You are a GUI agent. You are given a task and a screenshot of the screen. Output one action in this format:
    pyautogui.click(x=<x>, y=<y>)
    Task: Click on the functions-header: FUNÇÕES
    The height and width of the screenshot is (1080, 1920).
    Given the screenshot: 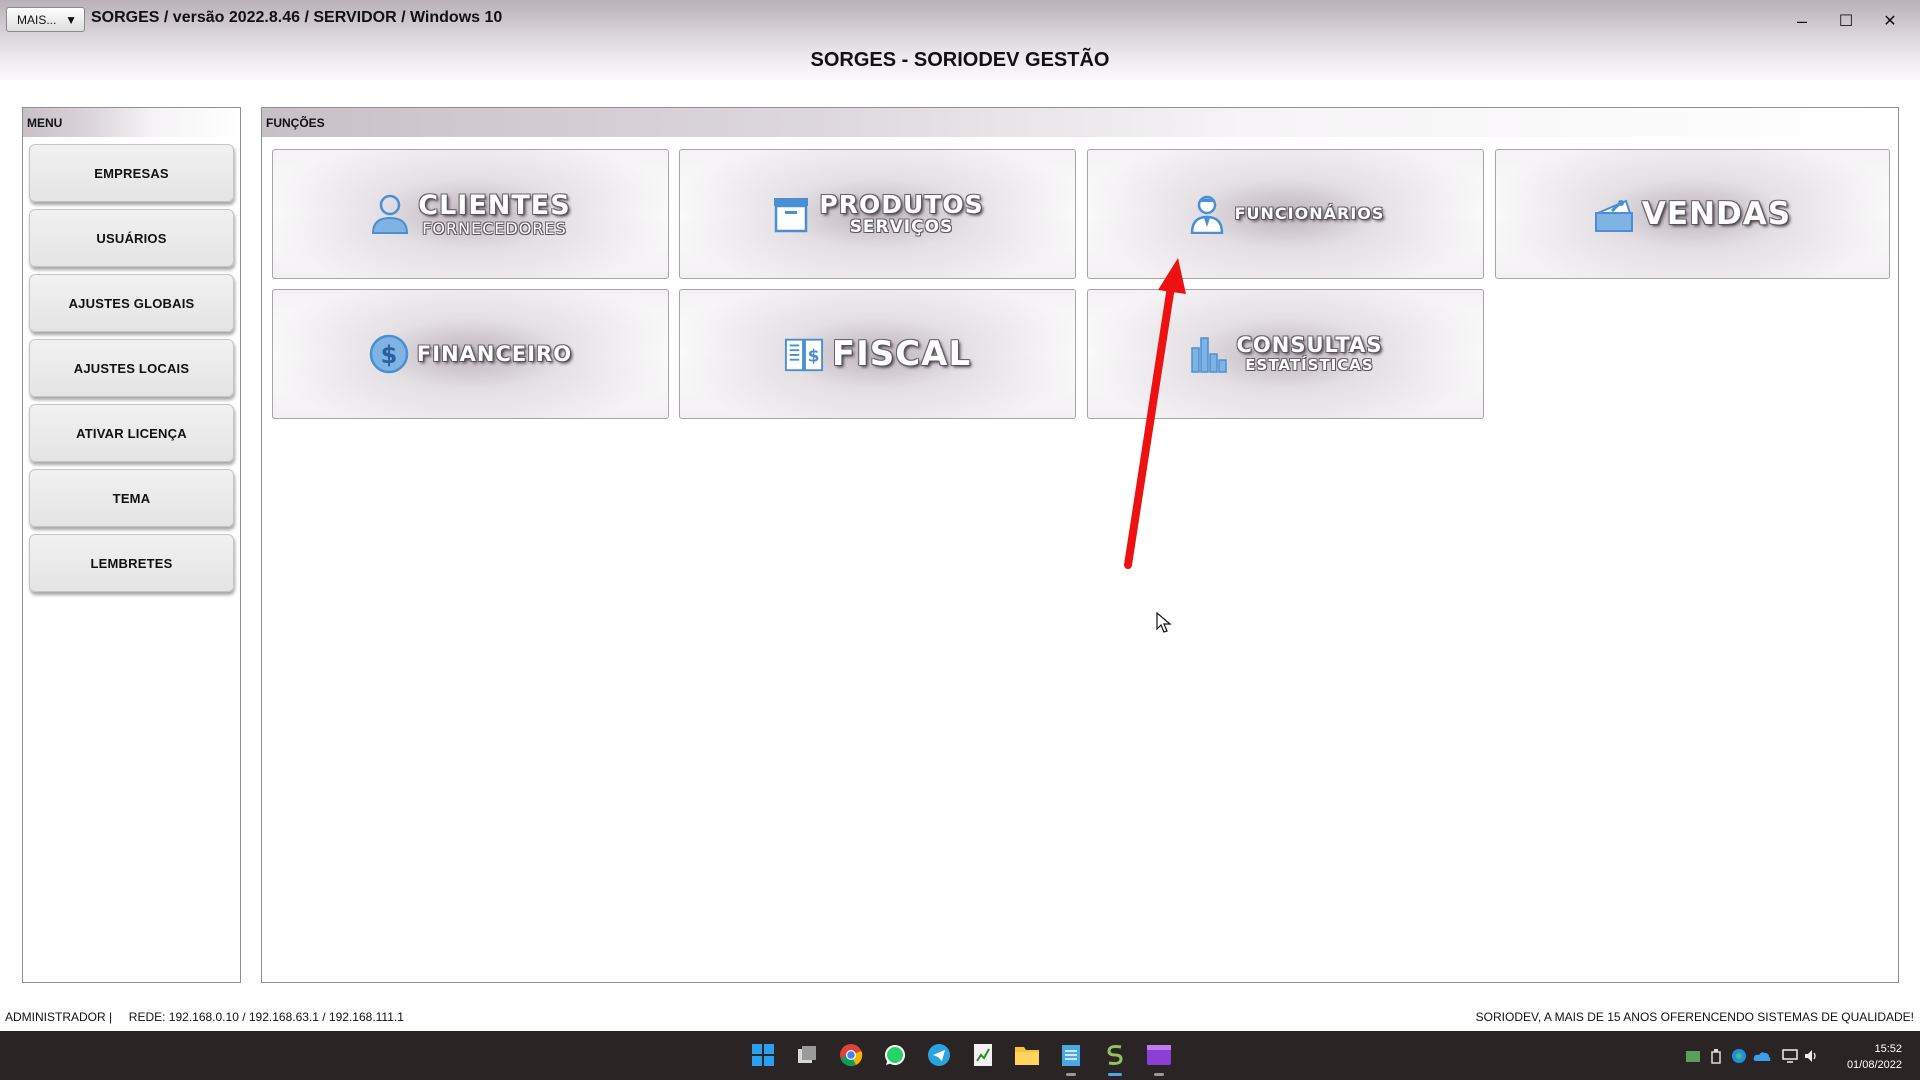 What is the action you would take?
    pyautogui.click(x=1080, y=122)
    